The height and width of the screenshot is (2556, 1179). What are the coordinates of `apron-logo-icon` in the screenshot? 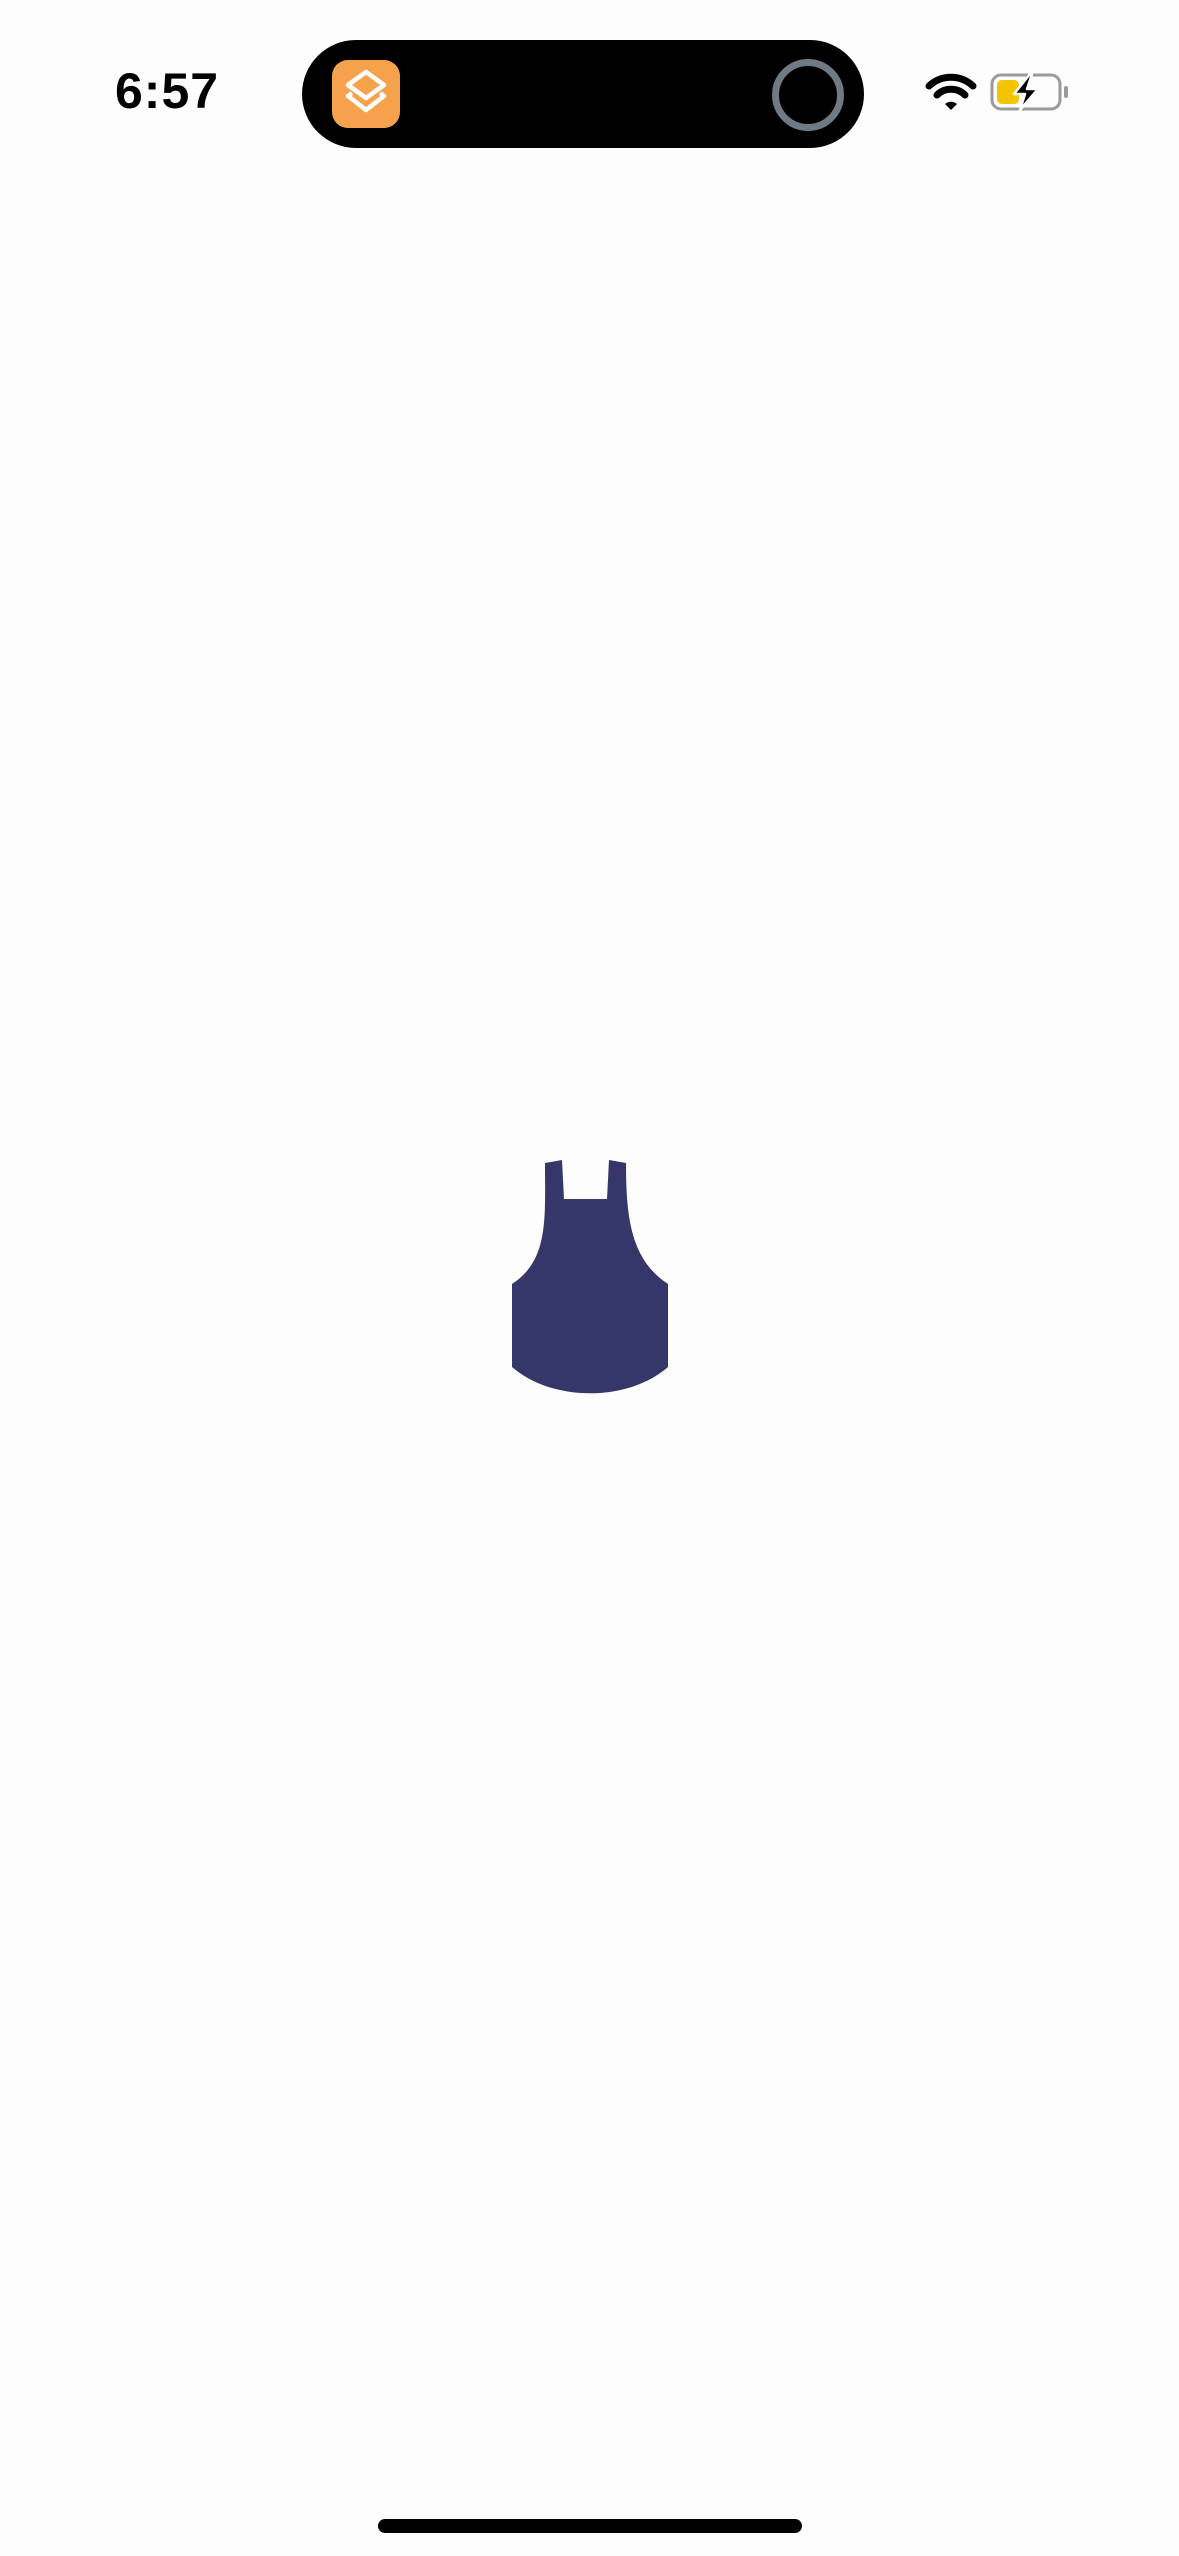 It's located at (590, 1277).